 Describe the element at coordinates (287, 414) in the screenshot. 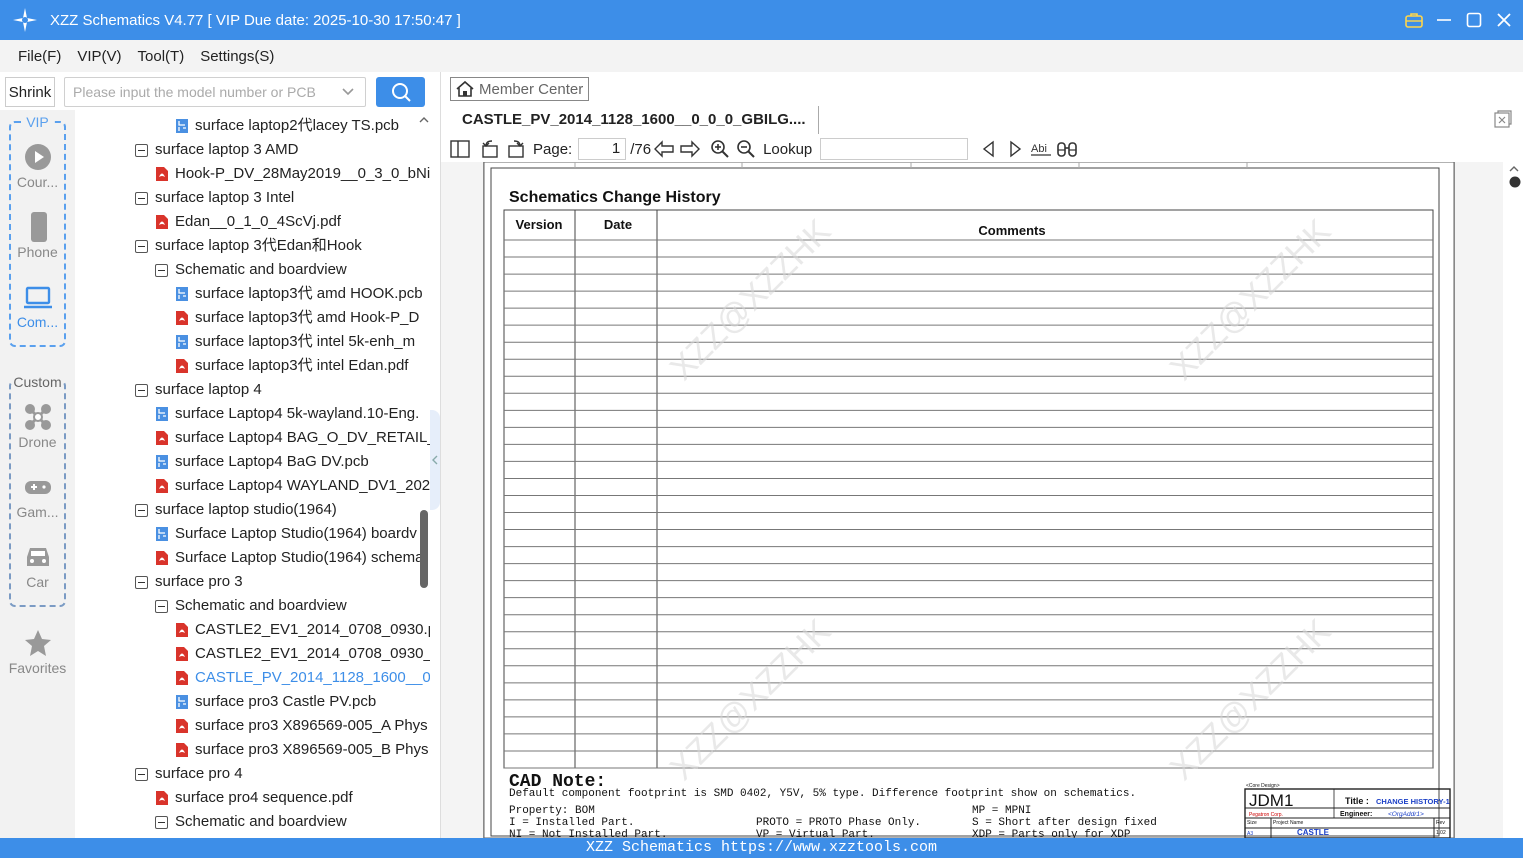

I see `tree-file-pcb: surface Laptop4 5k-wayland.10-Eng.` at that location.